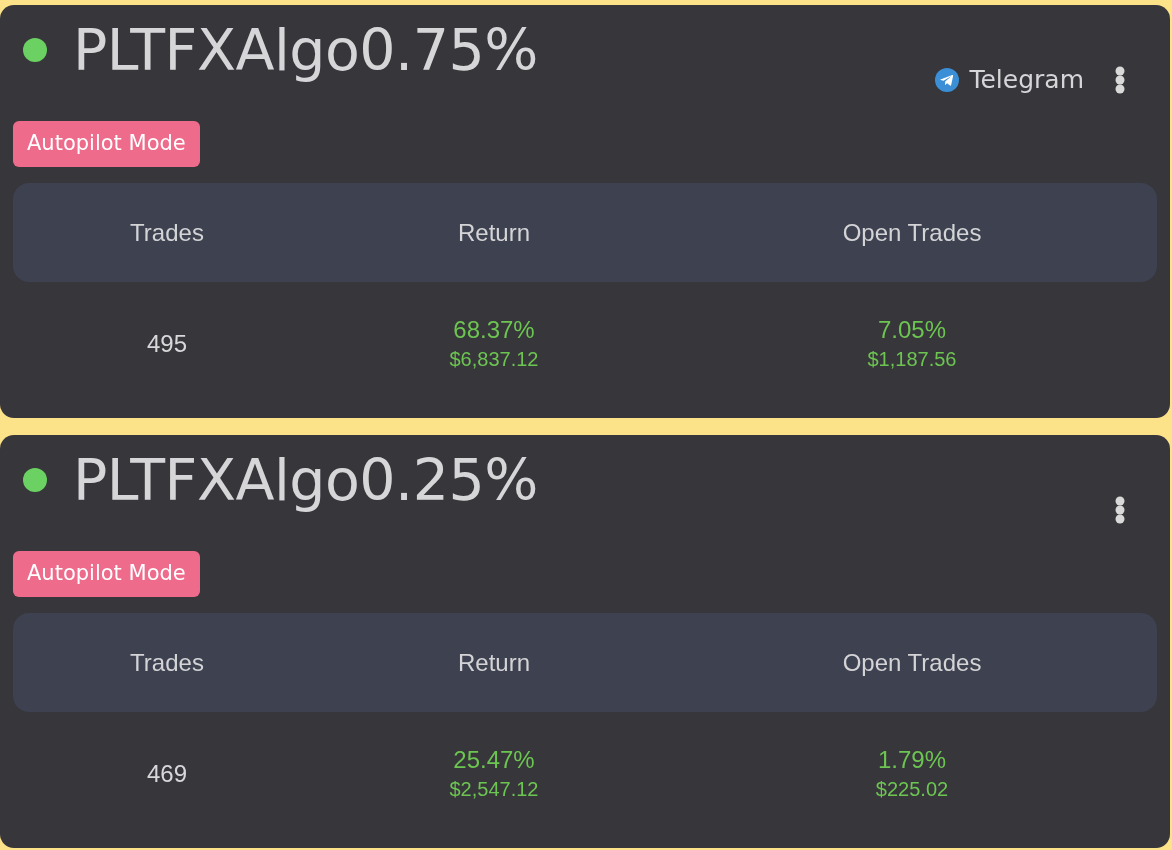  What do you see at coordinates (912, 330) in the screenshot?
I see `percent-value: 7.05%` at bounding box center [912, 330].